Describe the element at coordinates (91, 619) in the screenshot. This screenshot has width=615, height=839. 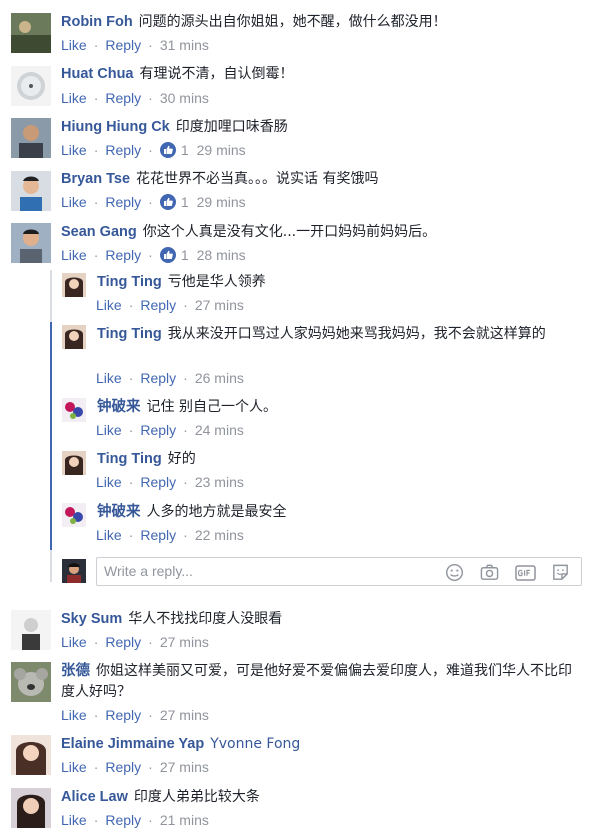
I see `comment-author: Sky Sum` at that location.